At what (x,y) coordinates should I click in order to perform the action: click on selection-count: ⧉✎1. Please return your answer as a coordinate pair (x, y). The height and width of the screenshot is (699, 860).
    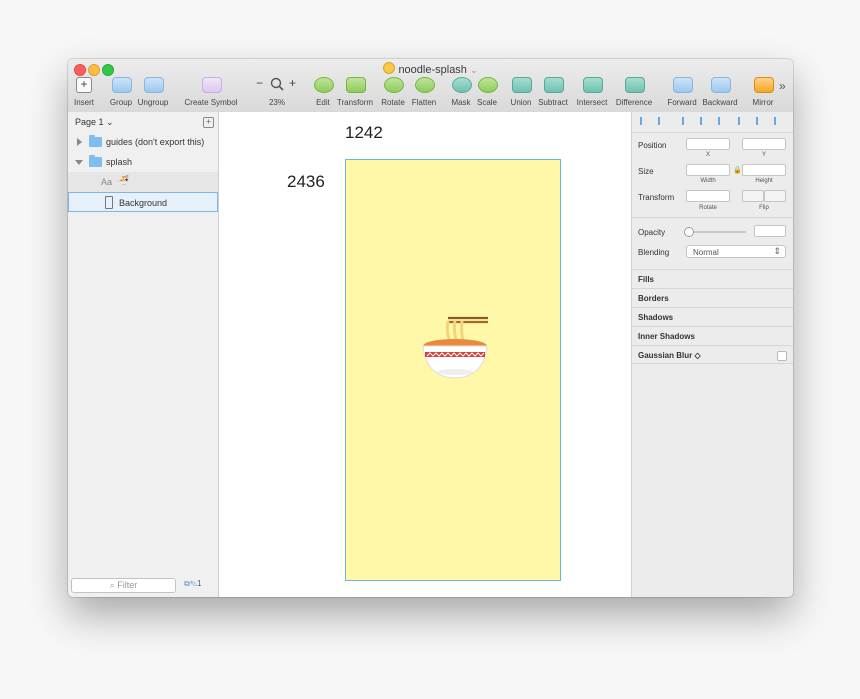
    Looking at the image, I should click on (192, 584).